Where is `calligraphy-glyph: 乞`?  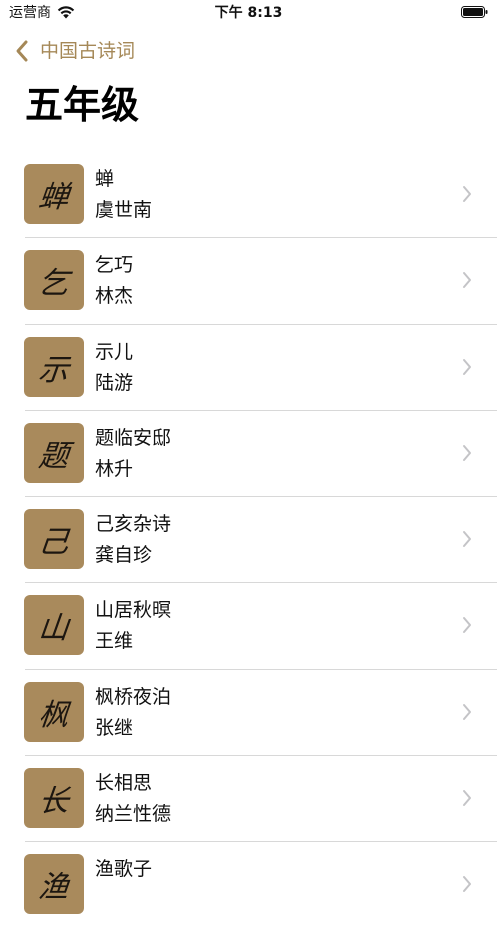
calligraphy-glyph: 乞 is located at coordinates (53, 284).